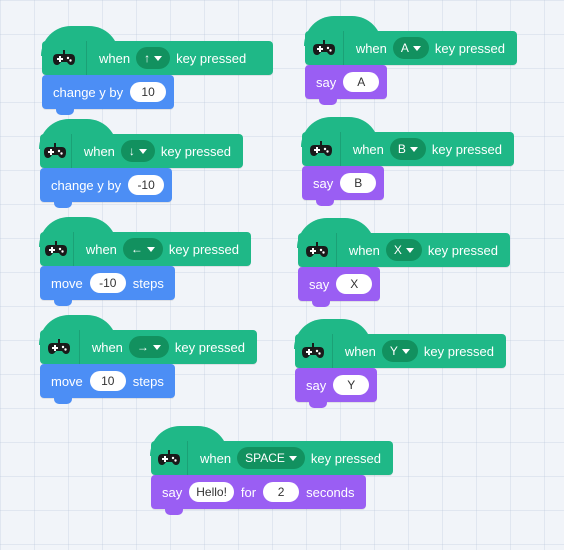  I want to click on say-block: say A, so click(346, 85).